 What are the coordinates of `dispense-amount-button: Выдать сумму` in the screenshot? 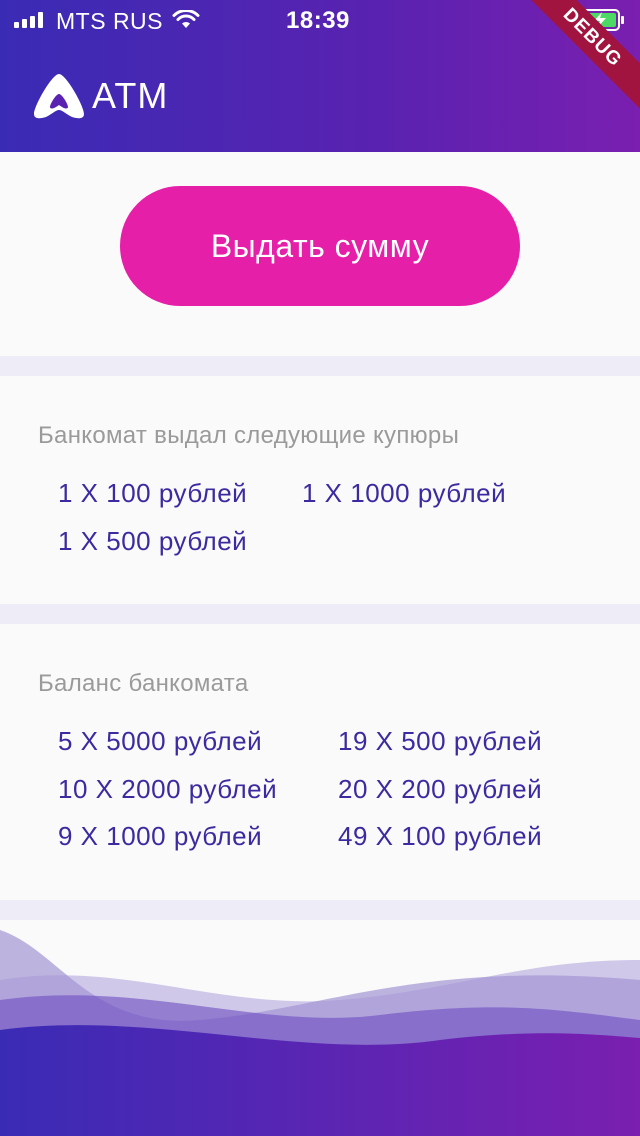 It's located at (320, 246).